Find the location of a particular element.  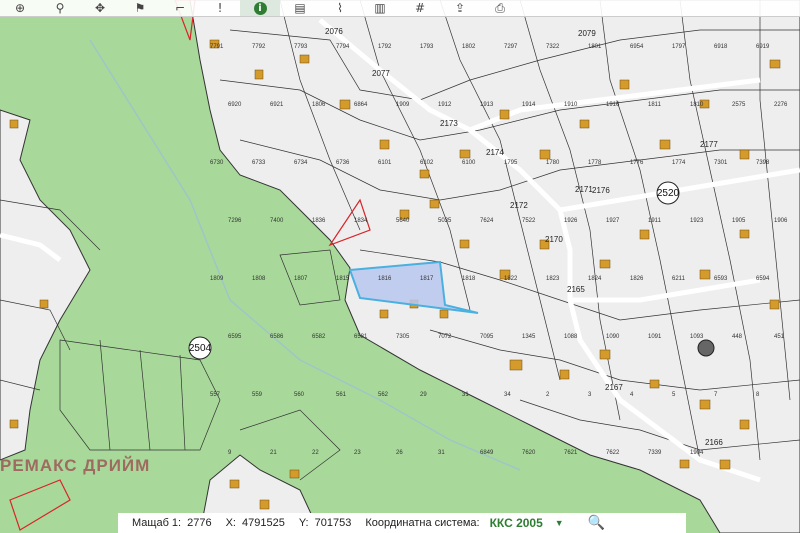

parcel-label: 7791 is located at coordinates (217, 47).